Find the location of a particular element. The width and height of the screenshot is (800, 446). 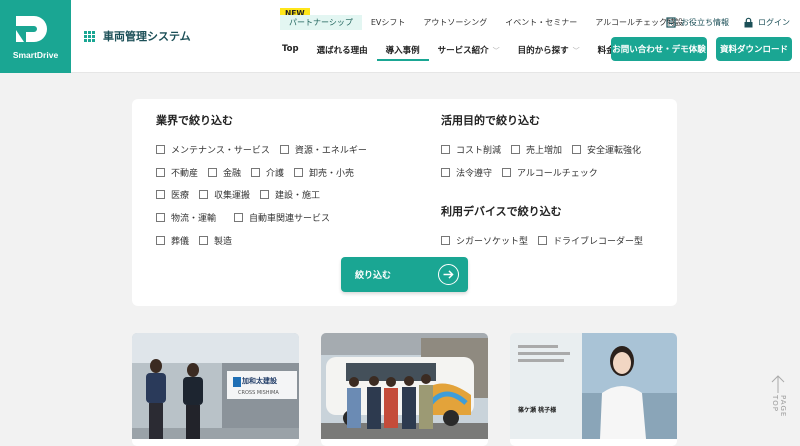

checkbox-label: 安全運転強化 is located at coordinates (614, 151).